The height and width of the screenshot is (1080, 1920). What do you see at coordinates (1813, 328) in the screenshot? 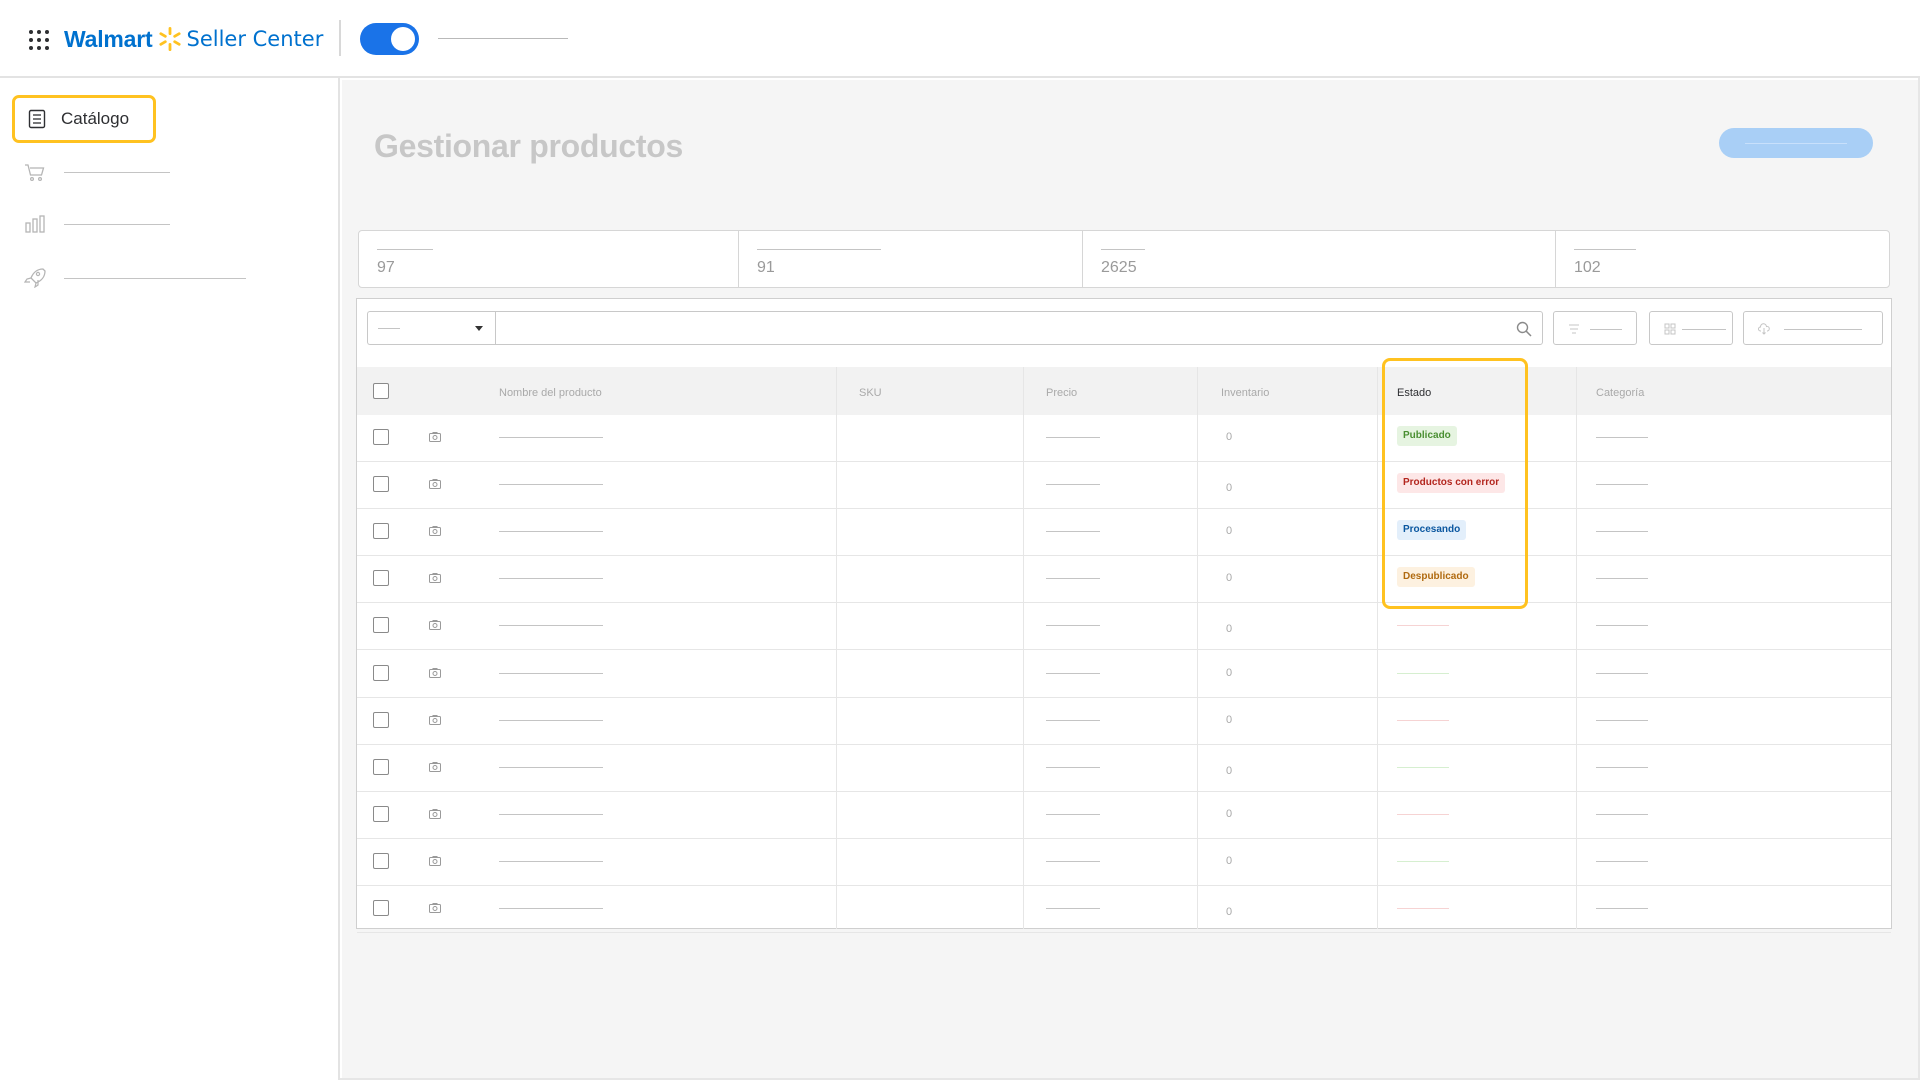
I see `download-button` at bounding box center [1813, 328].